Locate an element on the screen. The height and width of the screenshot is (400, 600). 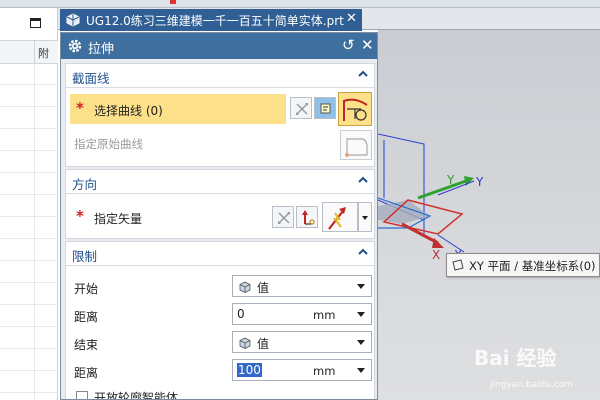
specify-vector-label: 指定矢量 is located at coordinates (118, 219).